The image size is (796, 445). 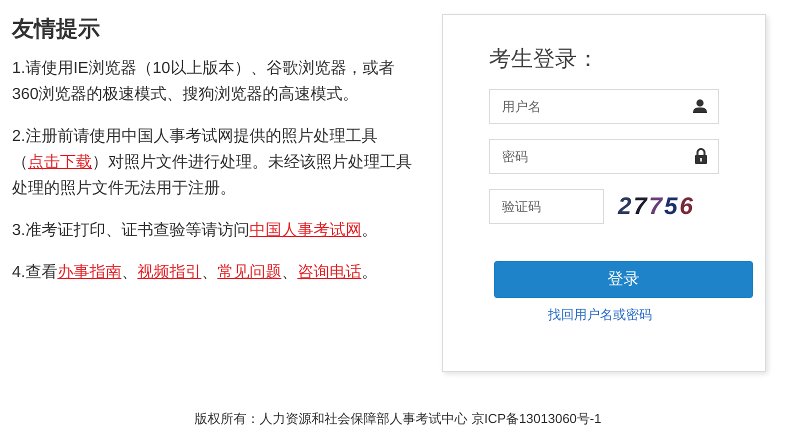 What do you see at coordinates (604, 156) in the screenshot?
I see `password-field: 密码` at bounding box center [604, 156].